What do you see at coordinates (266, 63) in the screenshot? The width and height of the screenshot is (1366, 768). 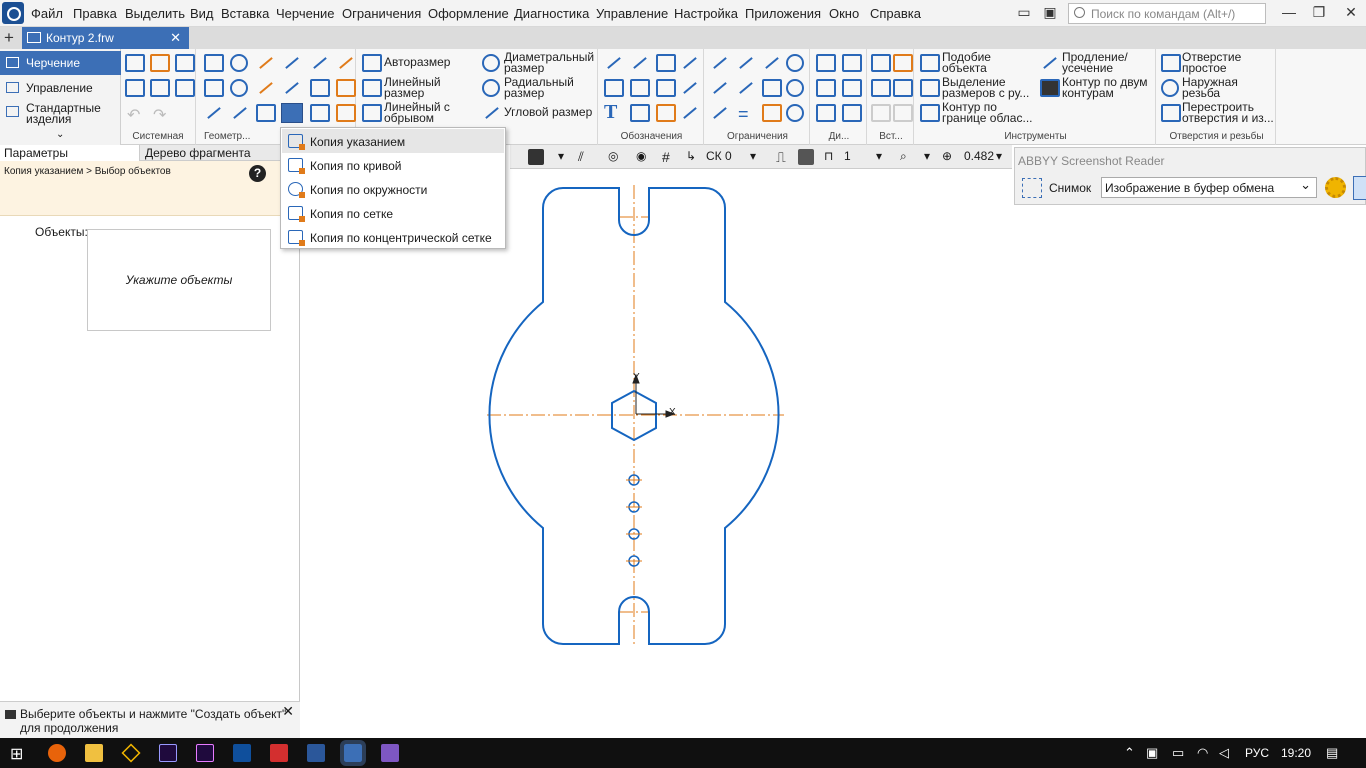 I see `arc-icon` at bounding box center [266, 63].